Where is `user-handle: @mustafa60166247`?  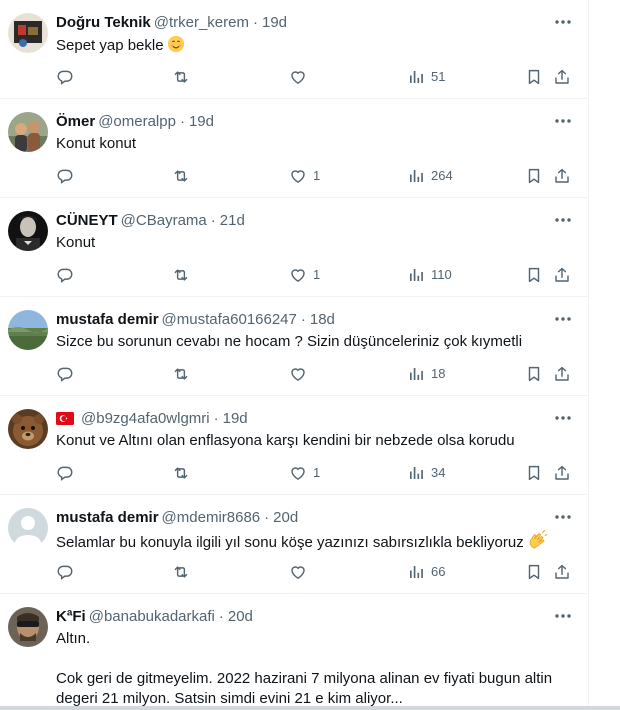
user-handle: @mustafa60166247 is located at coordinates (229, 319).